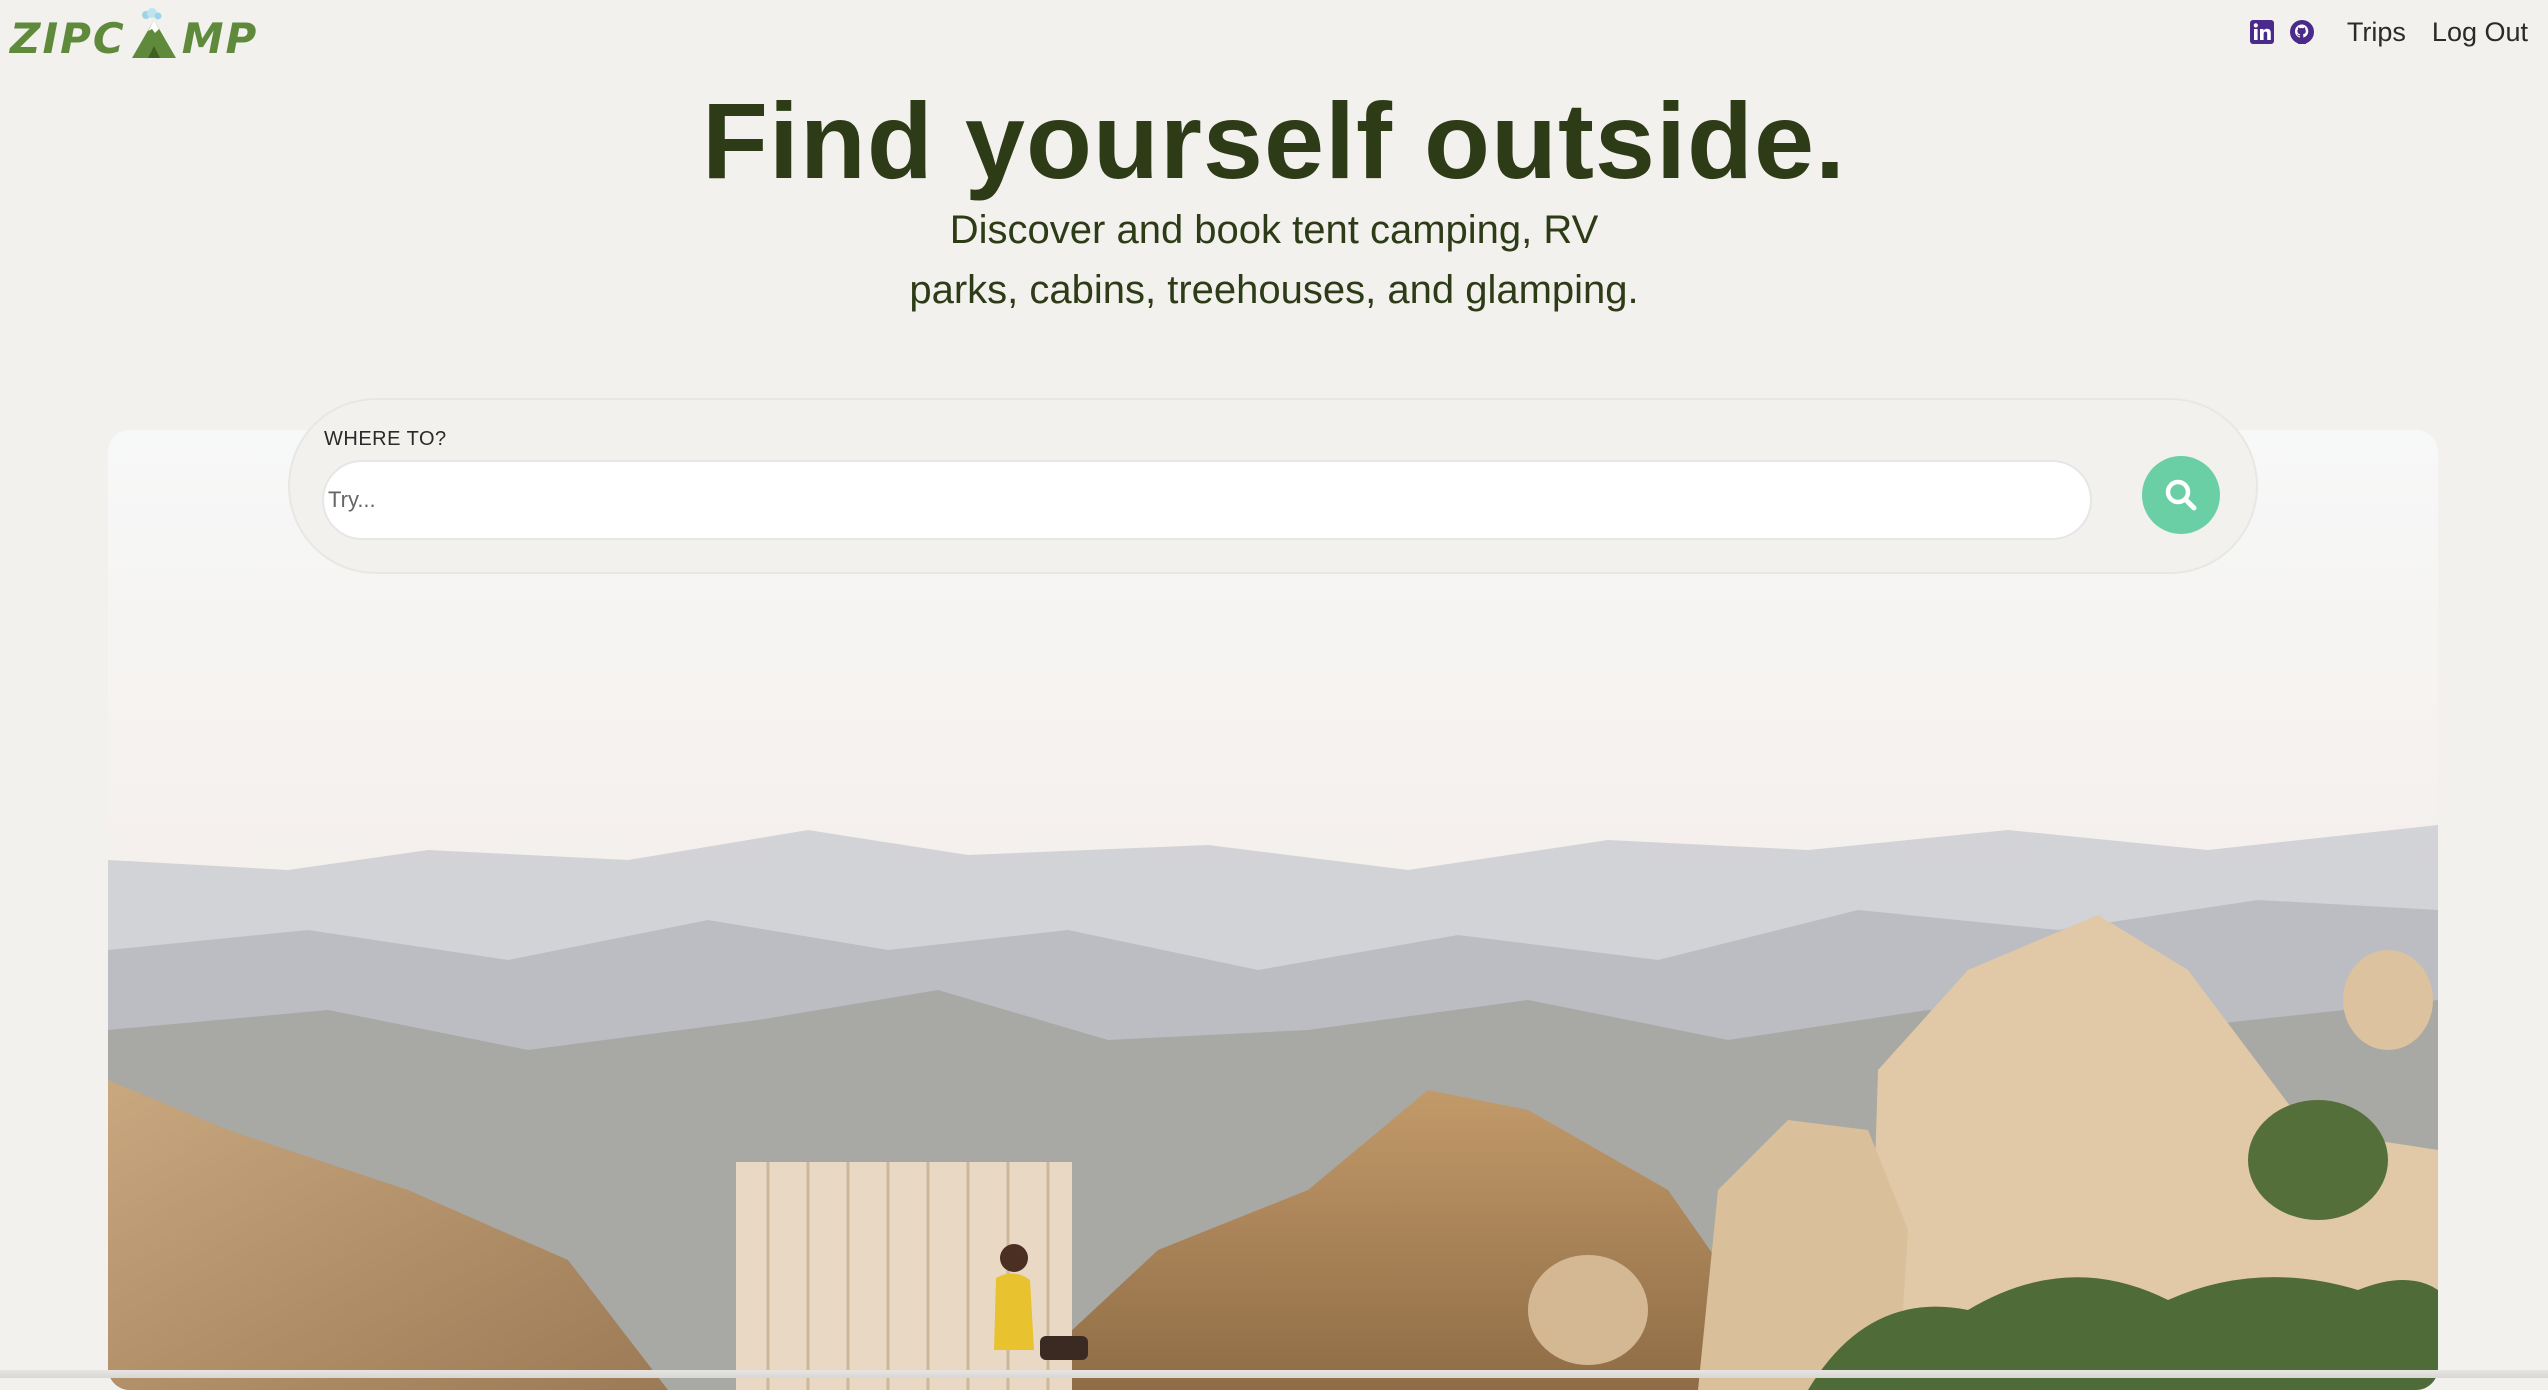 This screenshot has width=2548, height=1390. I want to click on hero-subtitle-line-1: Discover and book tent camping, RV, so click(1274, 230).